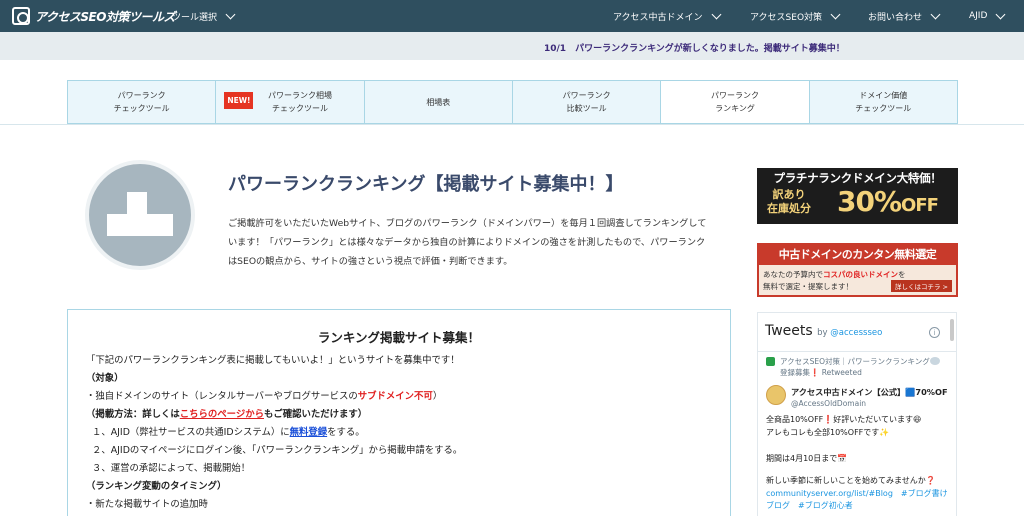 Image resolution: width=1024 pixels, height=516 pixels. Describe the element at coordinates (856, 333) in the screenshot. I see `tweets-handle-link: @accessseo` at that location.